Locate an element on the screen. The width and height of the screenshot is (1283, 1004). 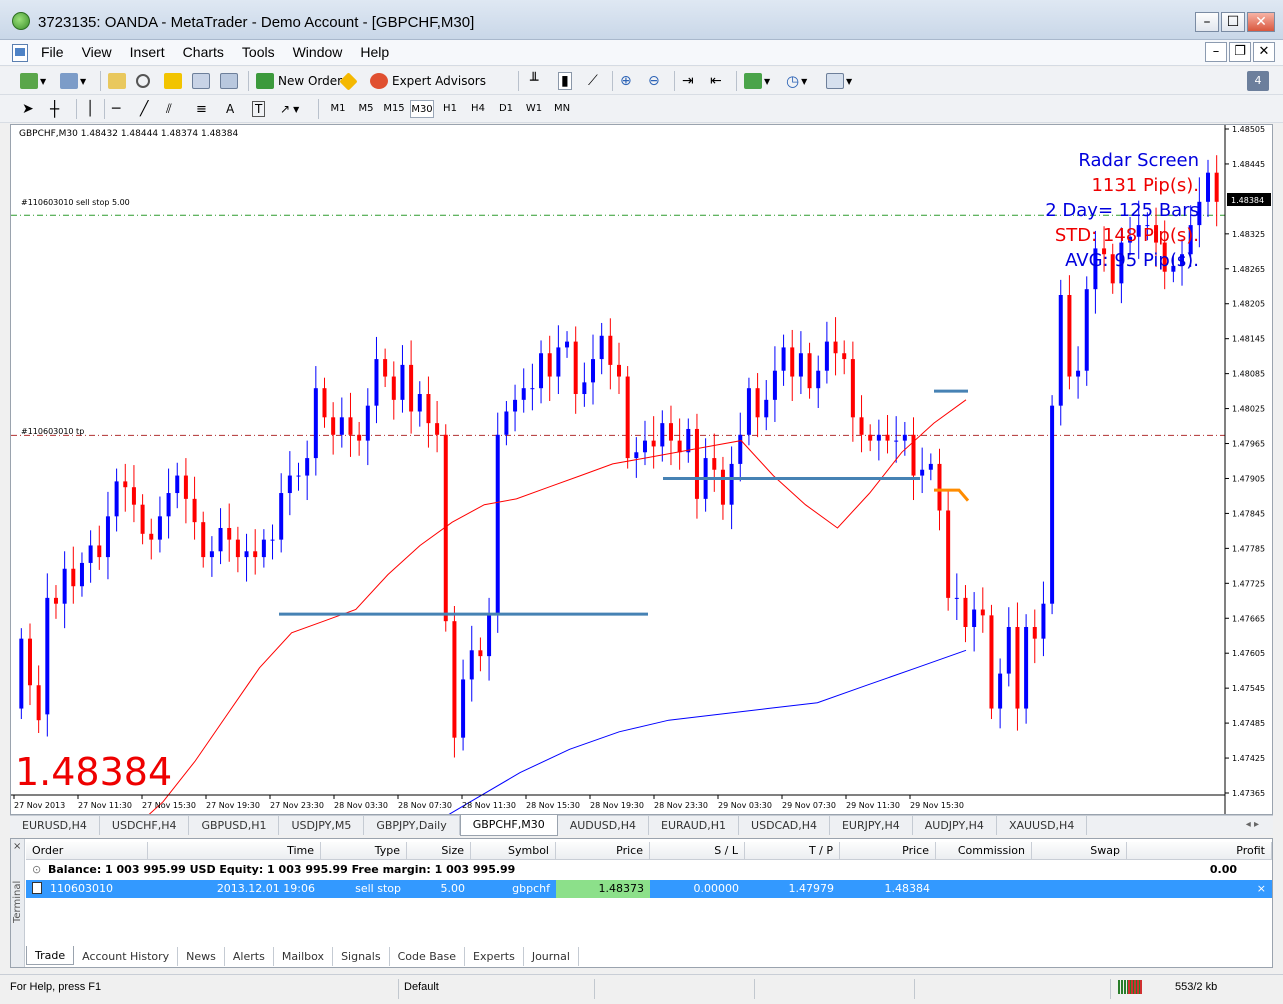
terminal-close-icon: × is located at coordinates (17, 846).